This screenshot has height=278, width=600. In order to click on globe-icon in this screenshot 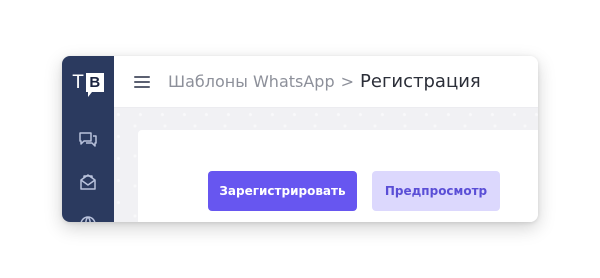, I will do `click(88, 219)`.